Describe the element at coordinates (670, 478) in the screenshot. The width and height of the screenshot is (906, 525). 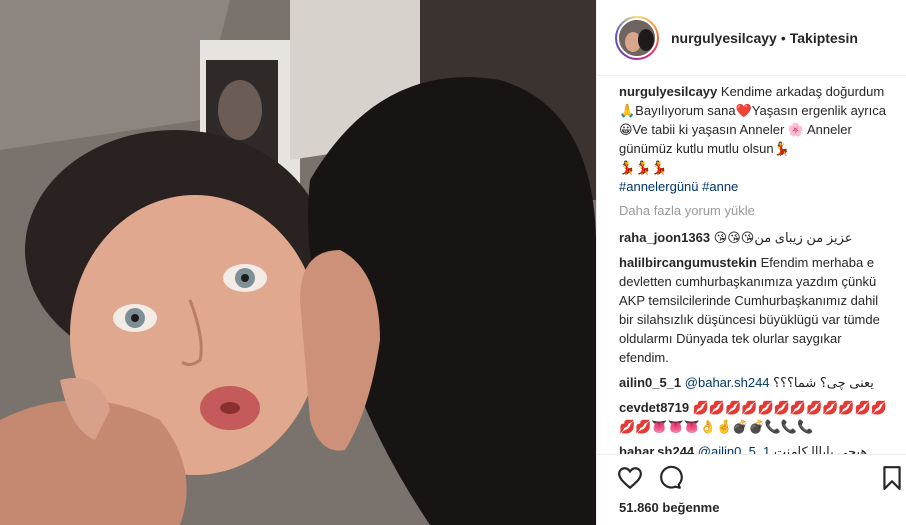
I see `comment-icon` at that location.